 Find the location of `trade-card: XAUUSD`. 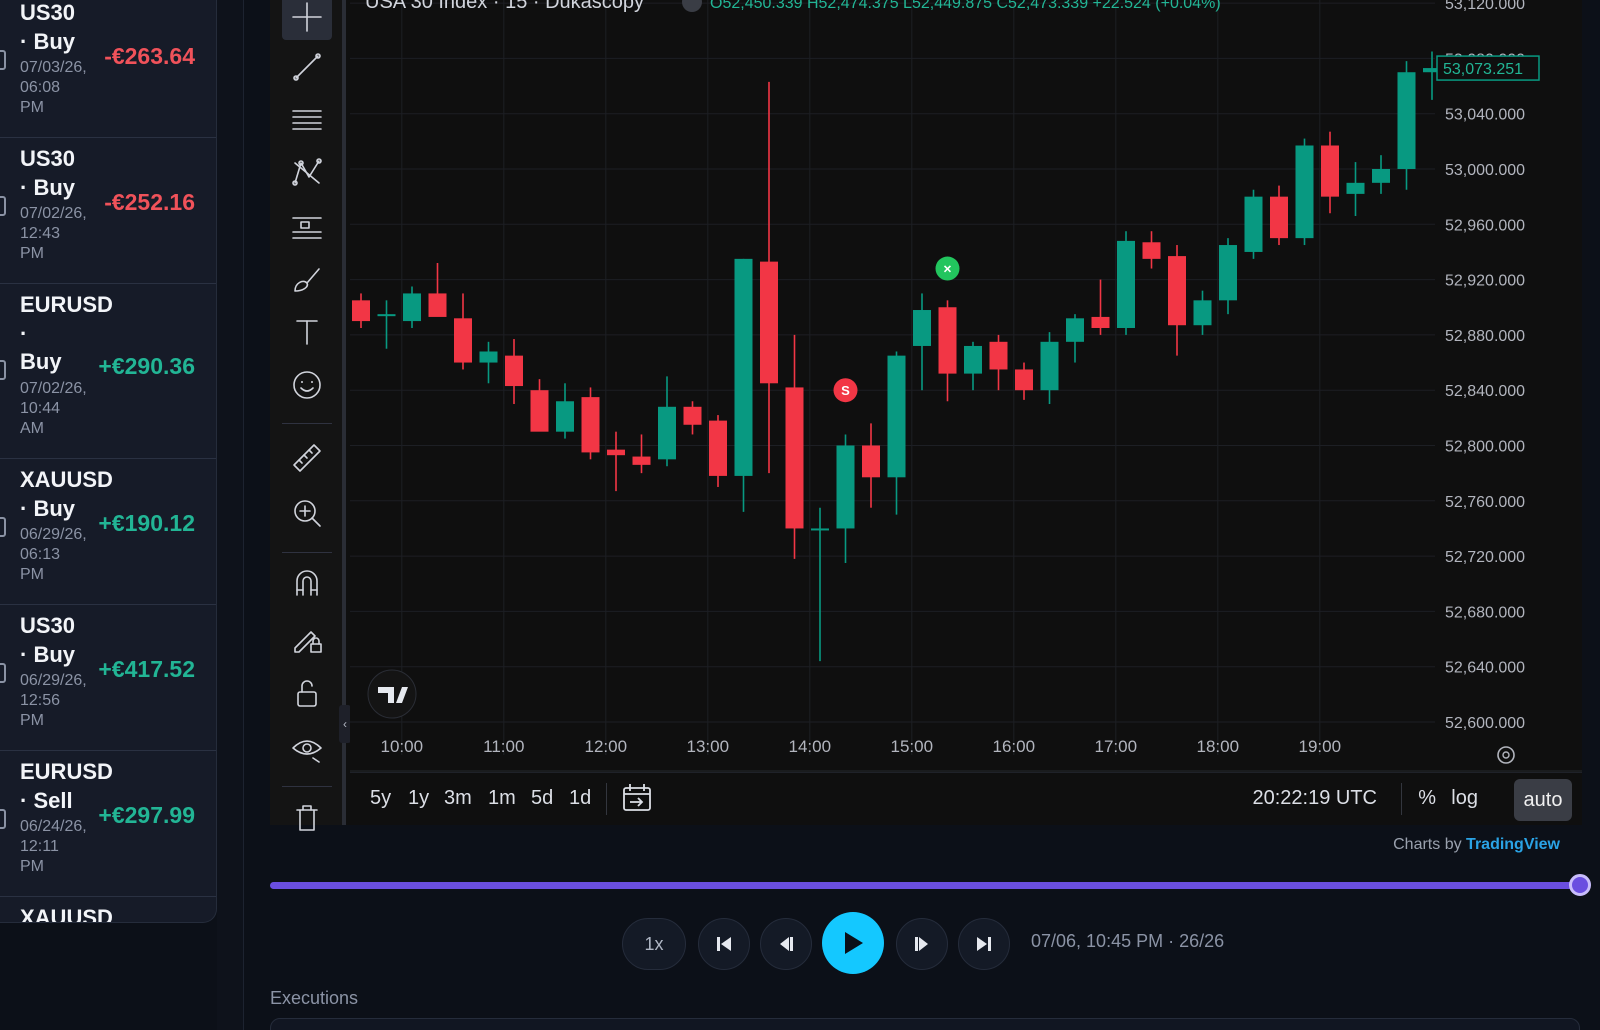

trade-card: XAUUSD is located at coordinates (108, 910).